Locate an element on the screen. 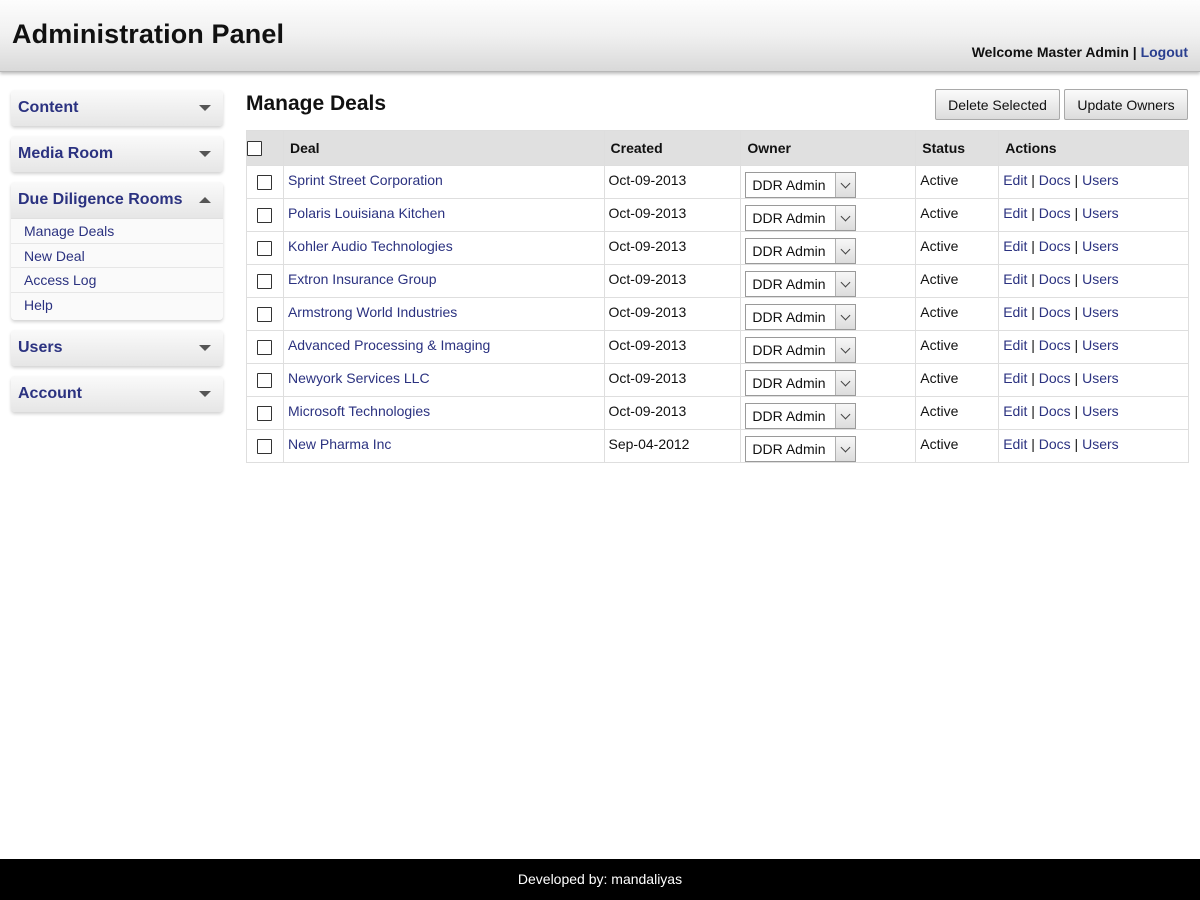  chevron-up-icon is located at coordinates (205, 200).